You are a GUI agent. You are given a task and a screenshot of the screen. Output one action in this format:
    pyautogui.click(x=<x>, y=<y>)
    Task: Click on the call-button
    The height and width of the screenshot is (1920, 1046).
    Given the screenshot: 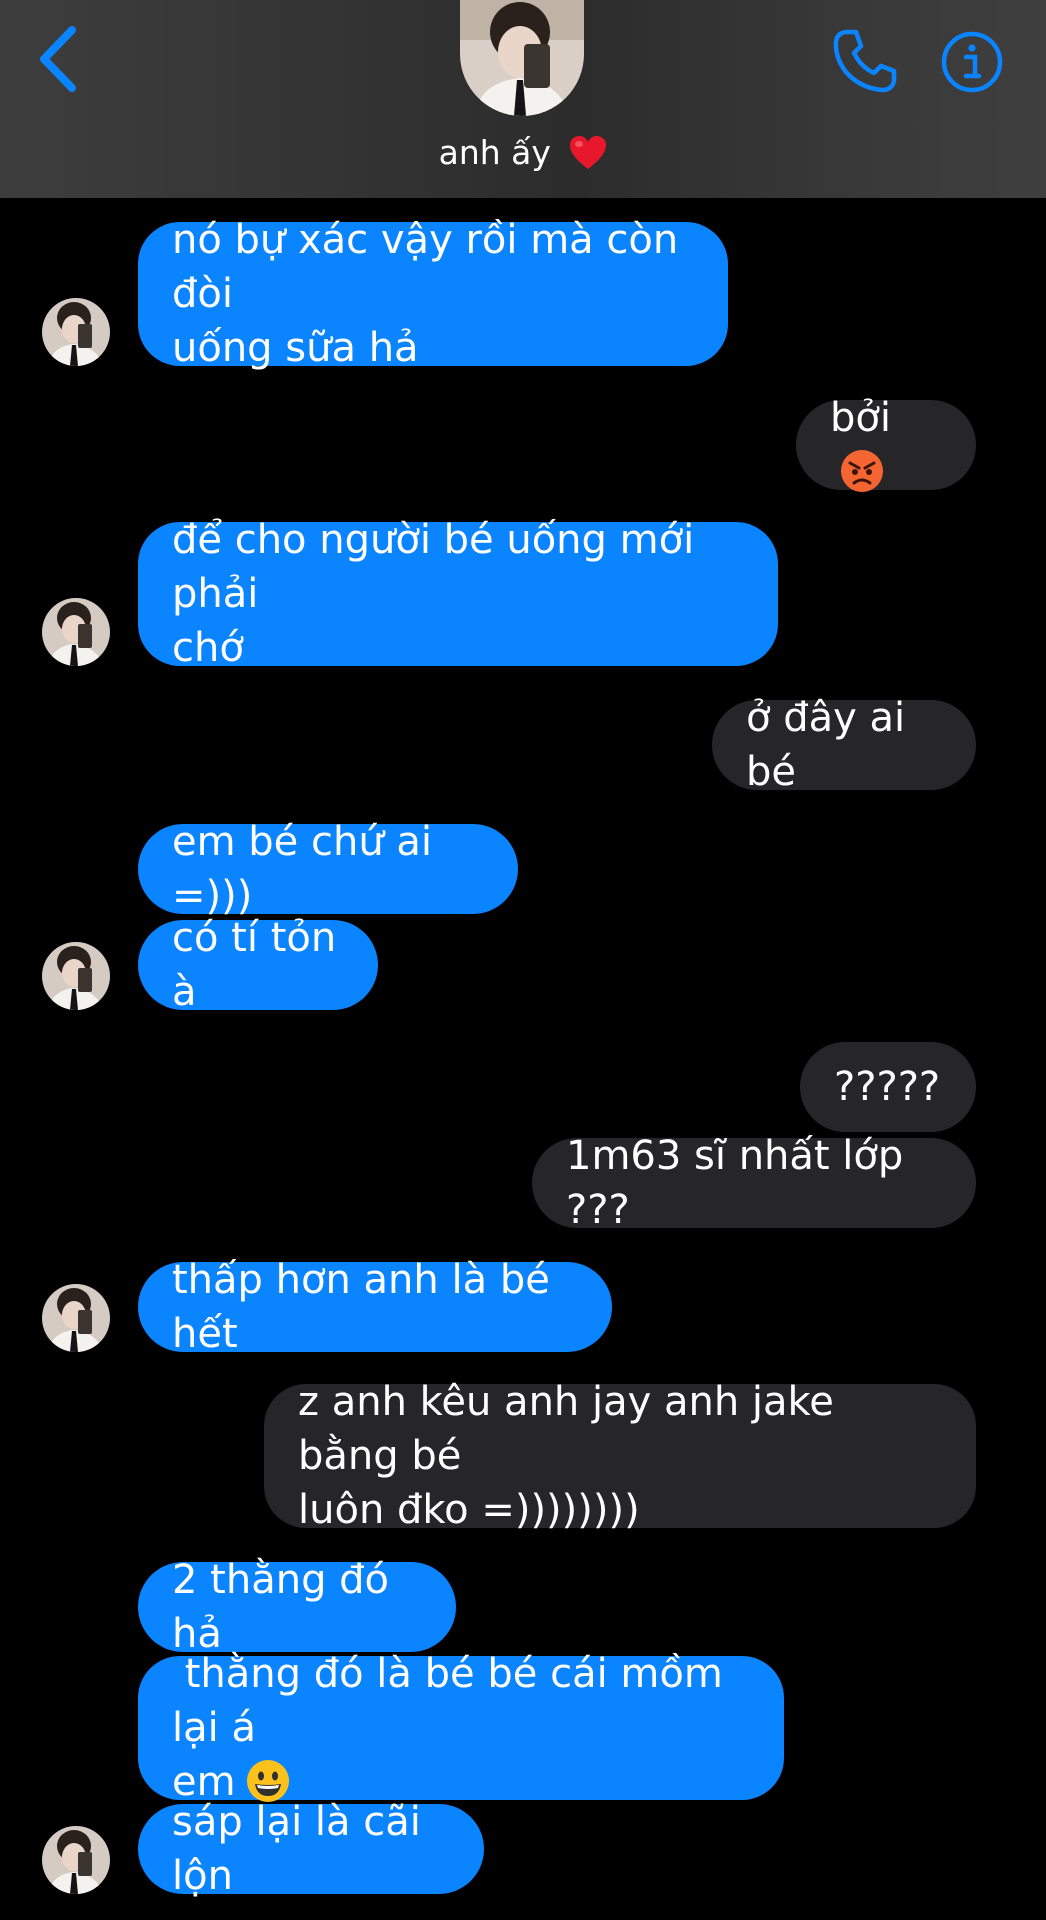 What is the action you would take?
    pyautogui.click(x=865, y=61)
    